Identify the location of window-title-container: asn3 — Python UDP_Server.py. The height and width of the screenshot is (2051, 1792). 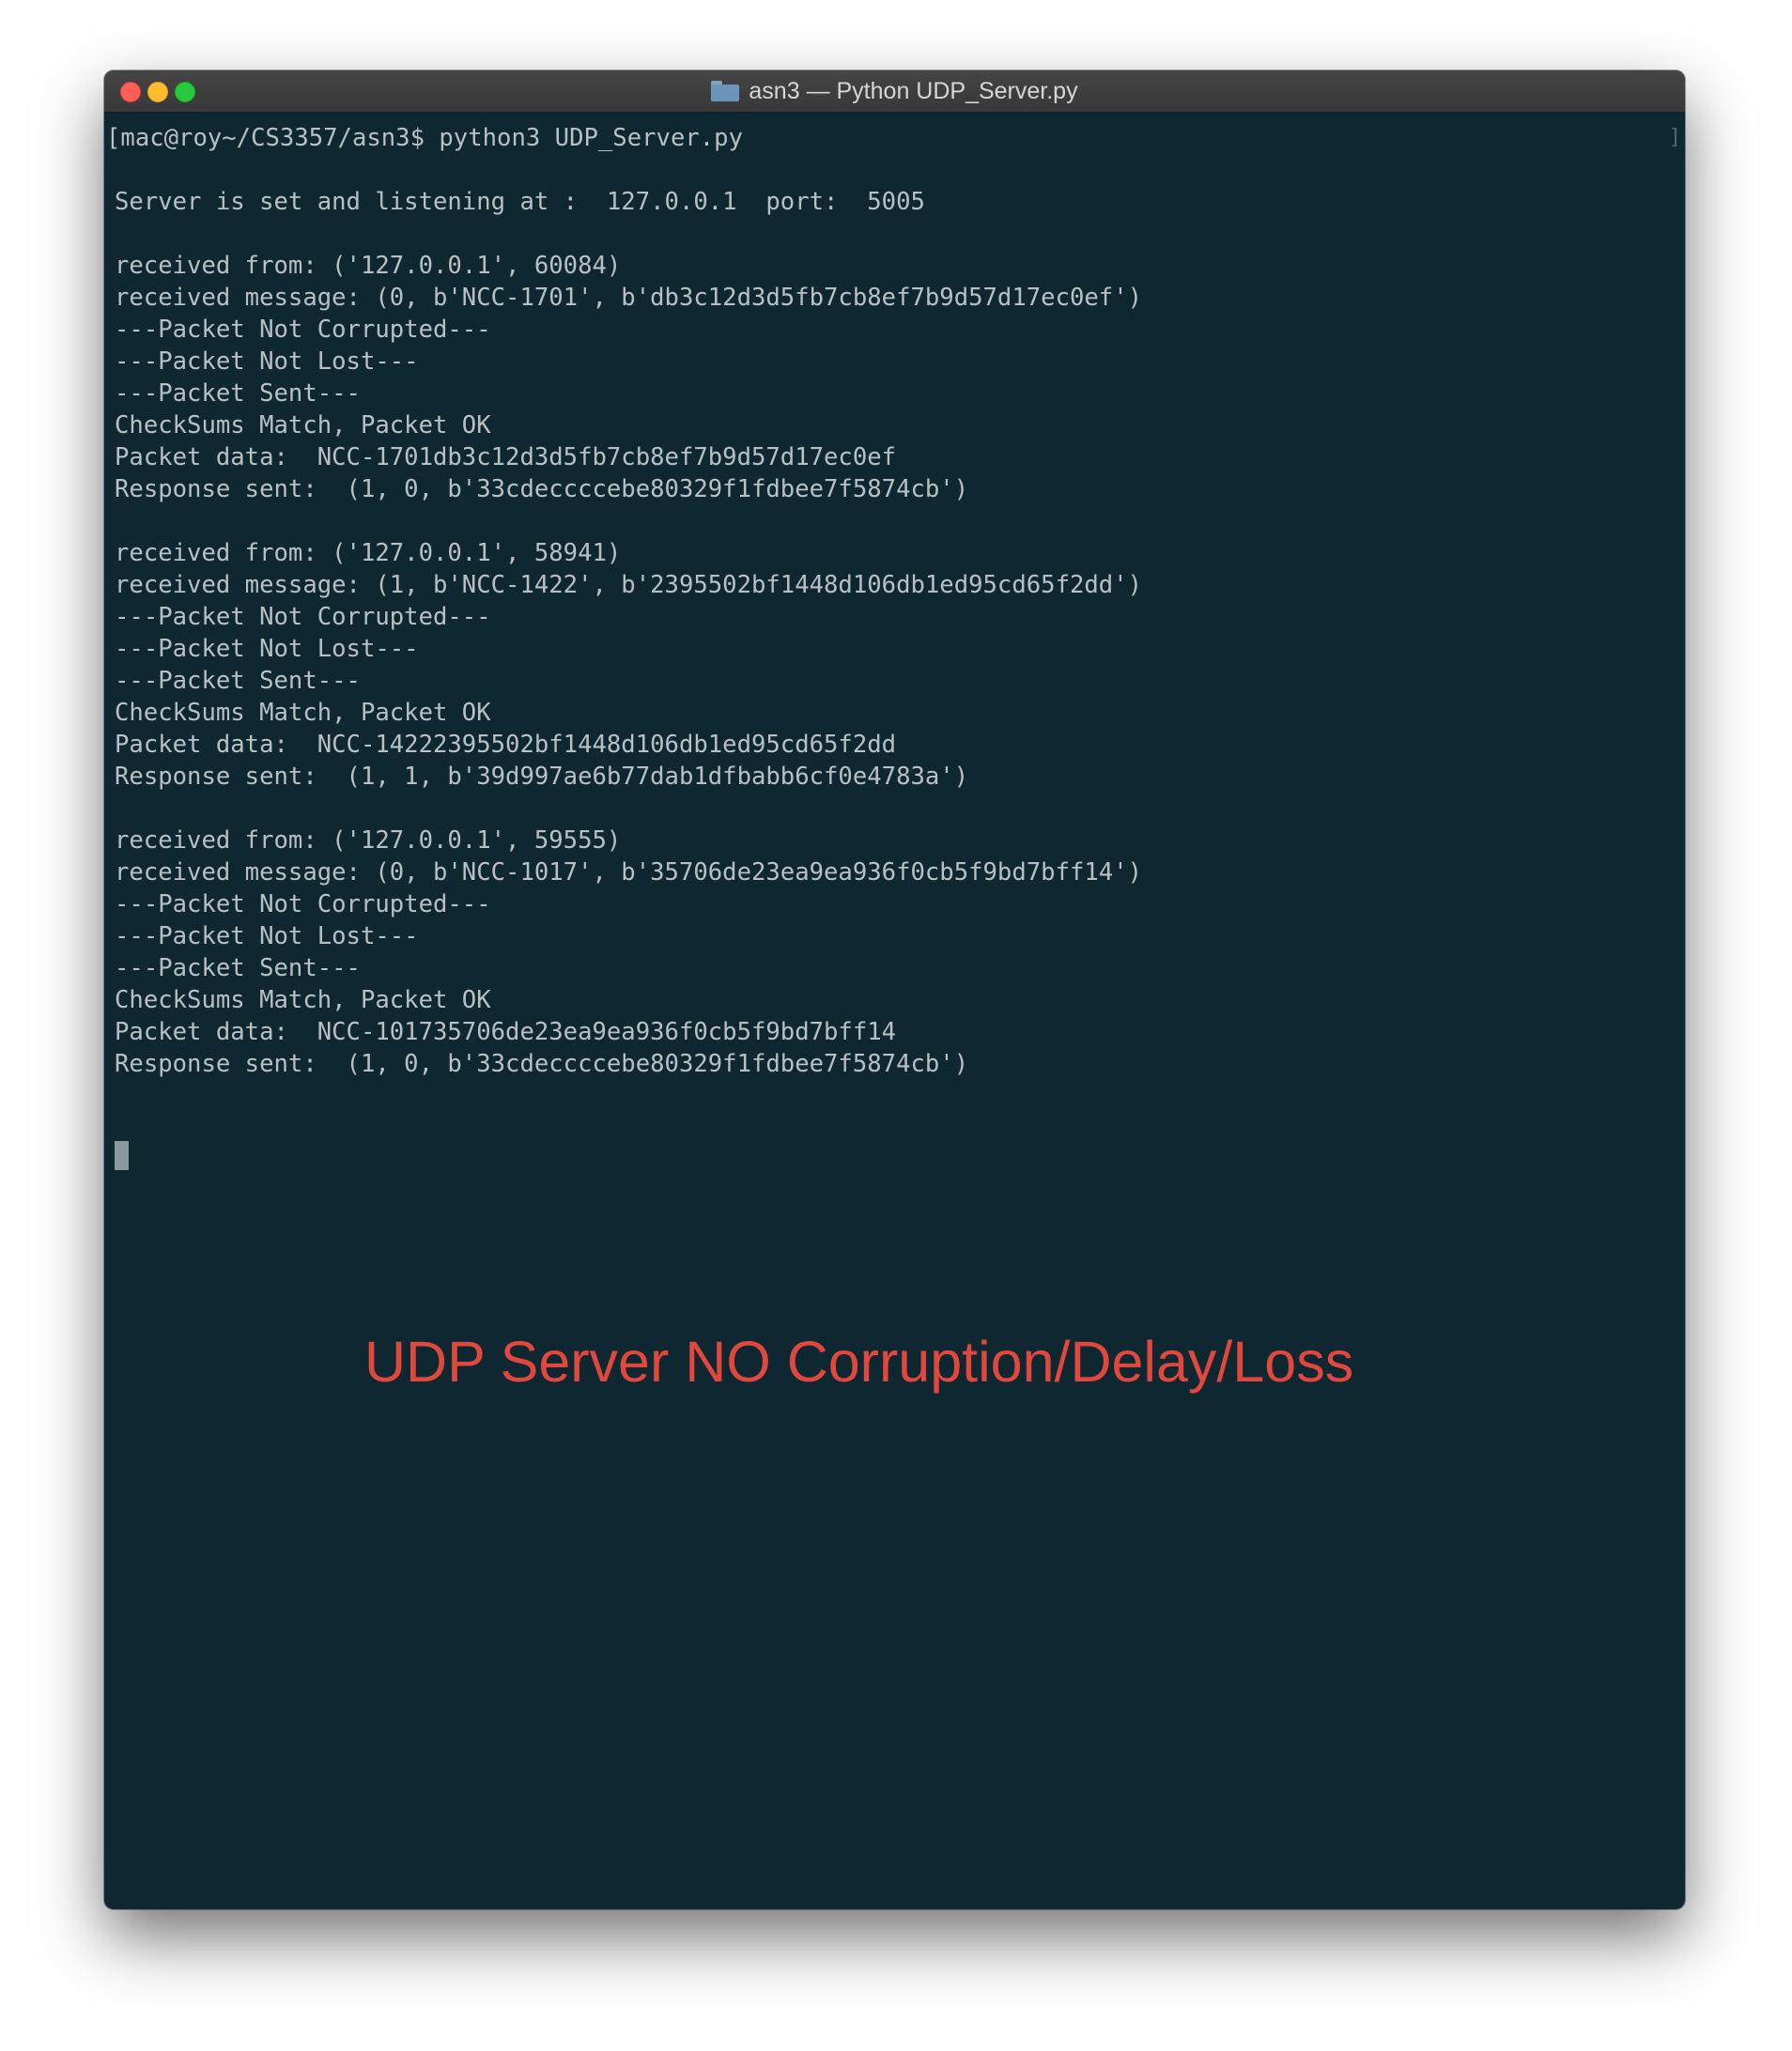
(894, 91).